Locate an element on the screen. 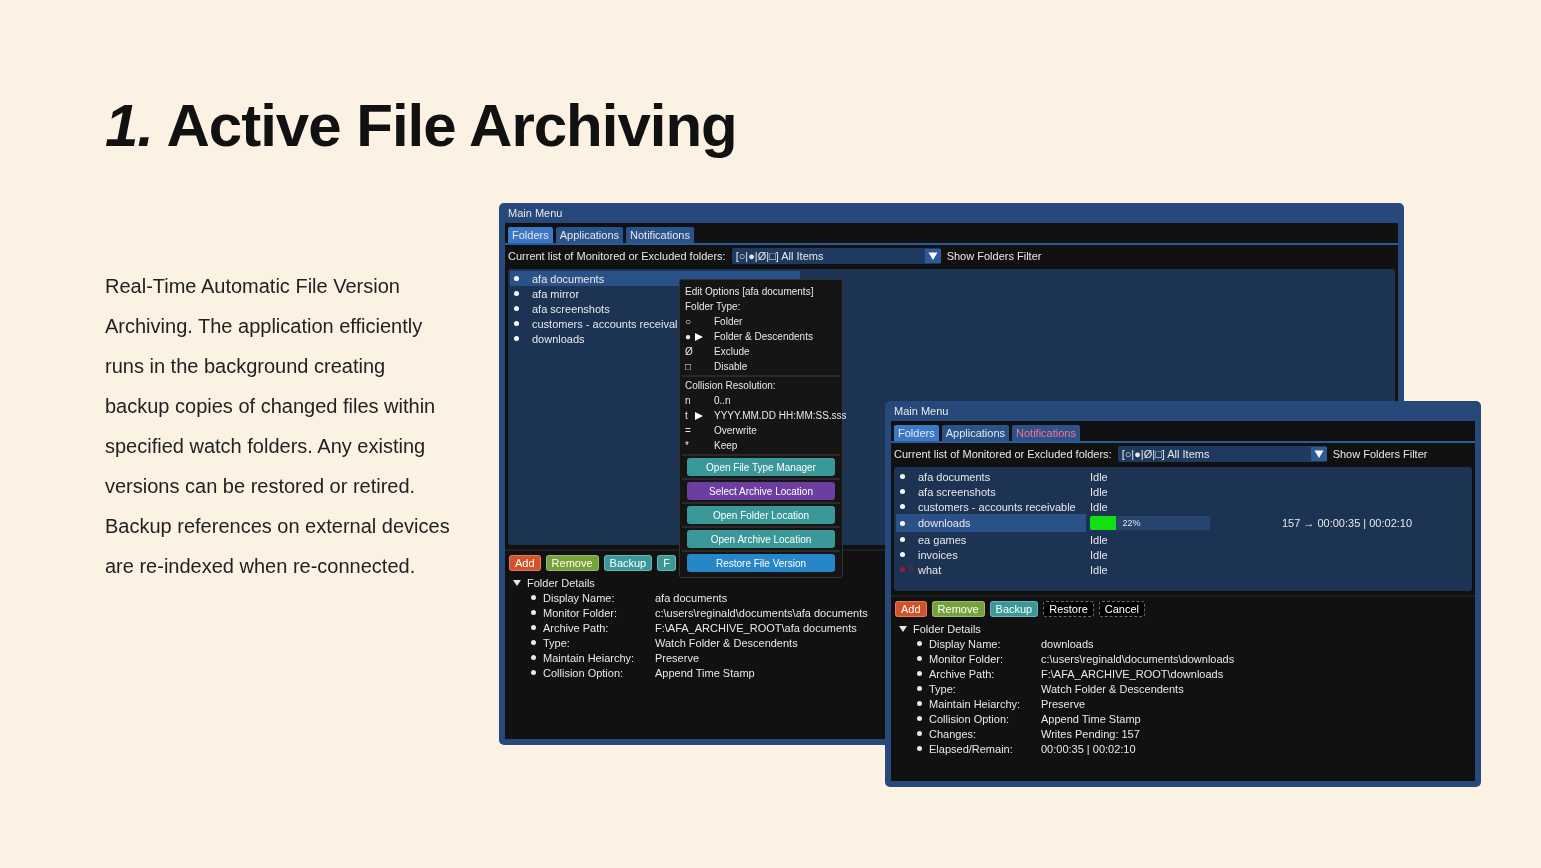 Image resolution: width=1541 pixels, height=868 pixels. folder-row: ea games is located at coordinates (991, 539).